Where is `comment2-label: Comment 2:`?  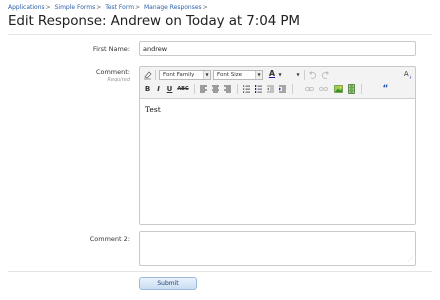
comment2-label: Comment 2: is located at coordinates (109, 239).